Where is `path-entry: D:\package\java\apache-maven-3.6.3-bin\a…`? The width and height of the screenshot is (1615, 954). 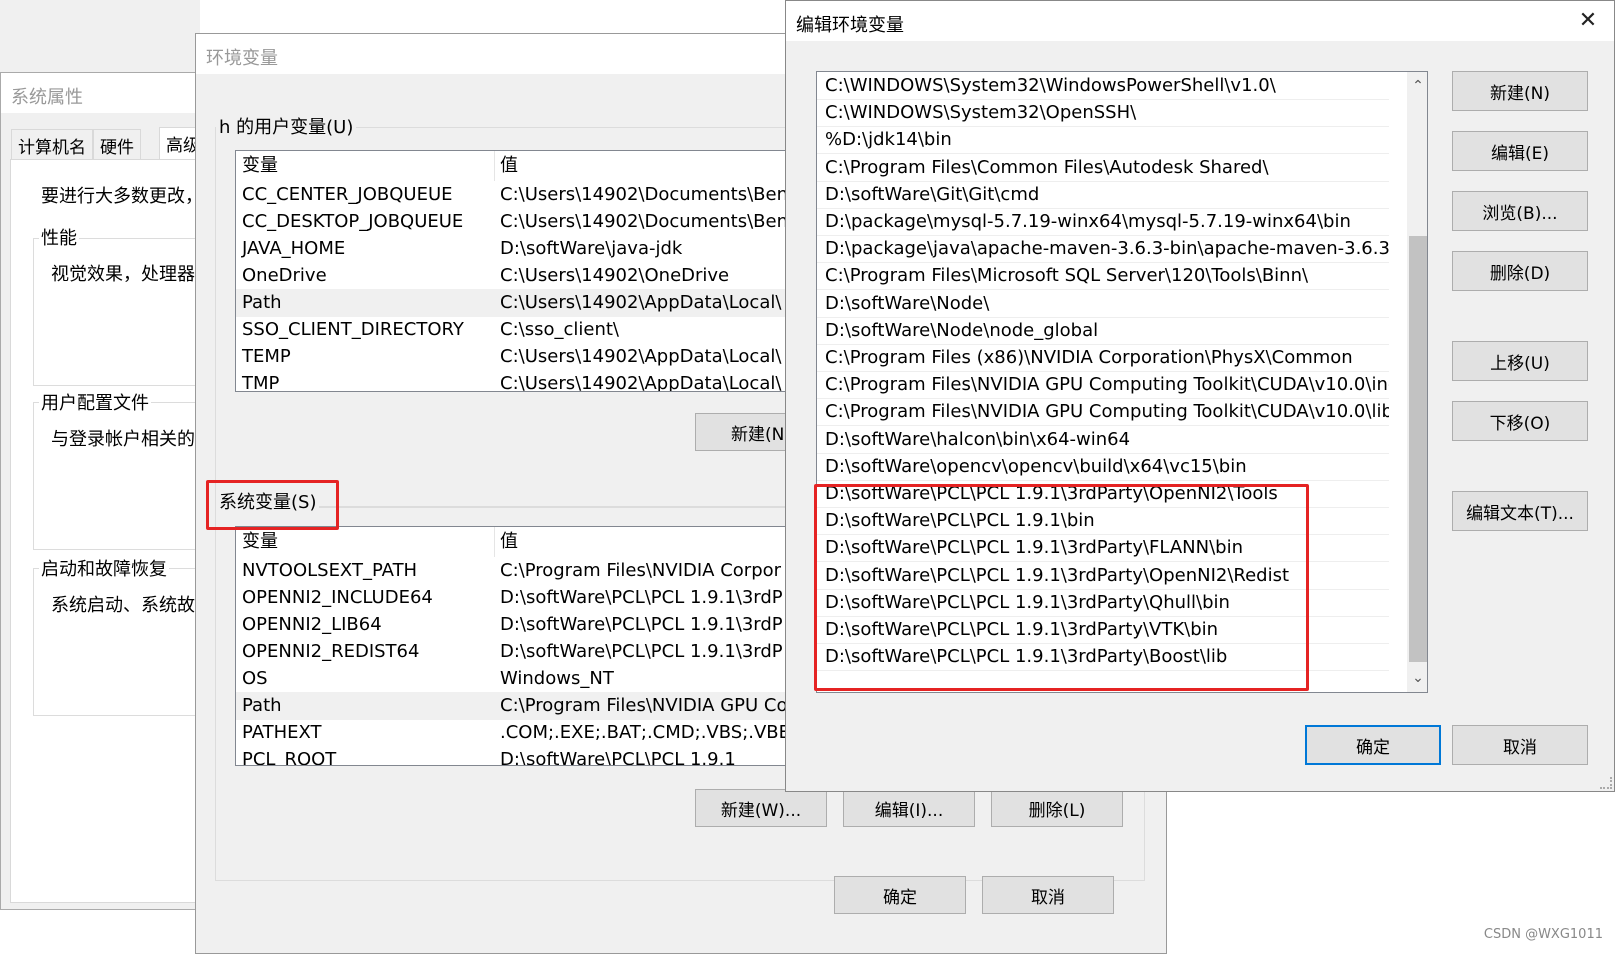 path-entry: D:\package\java\apache-maven-3.6.3-bin\a… is located at coordinates (1103, 249).